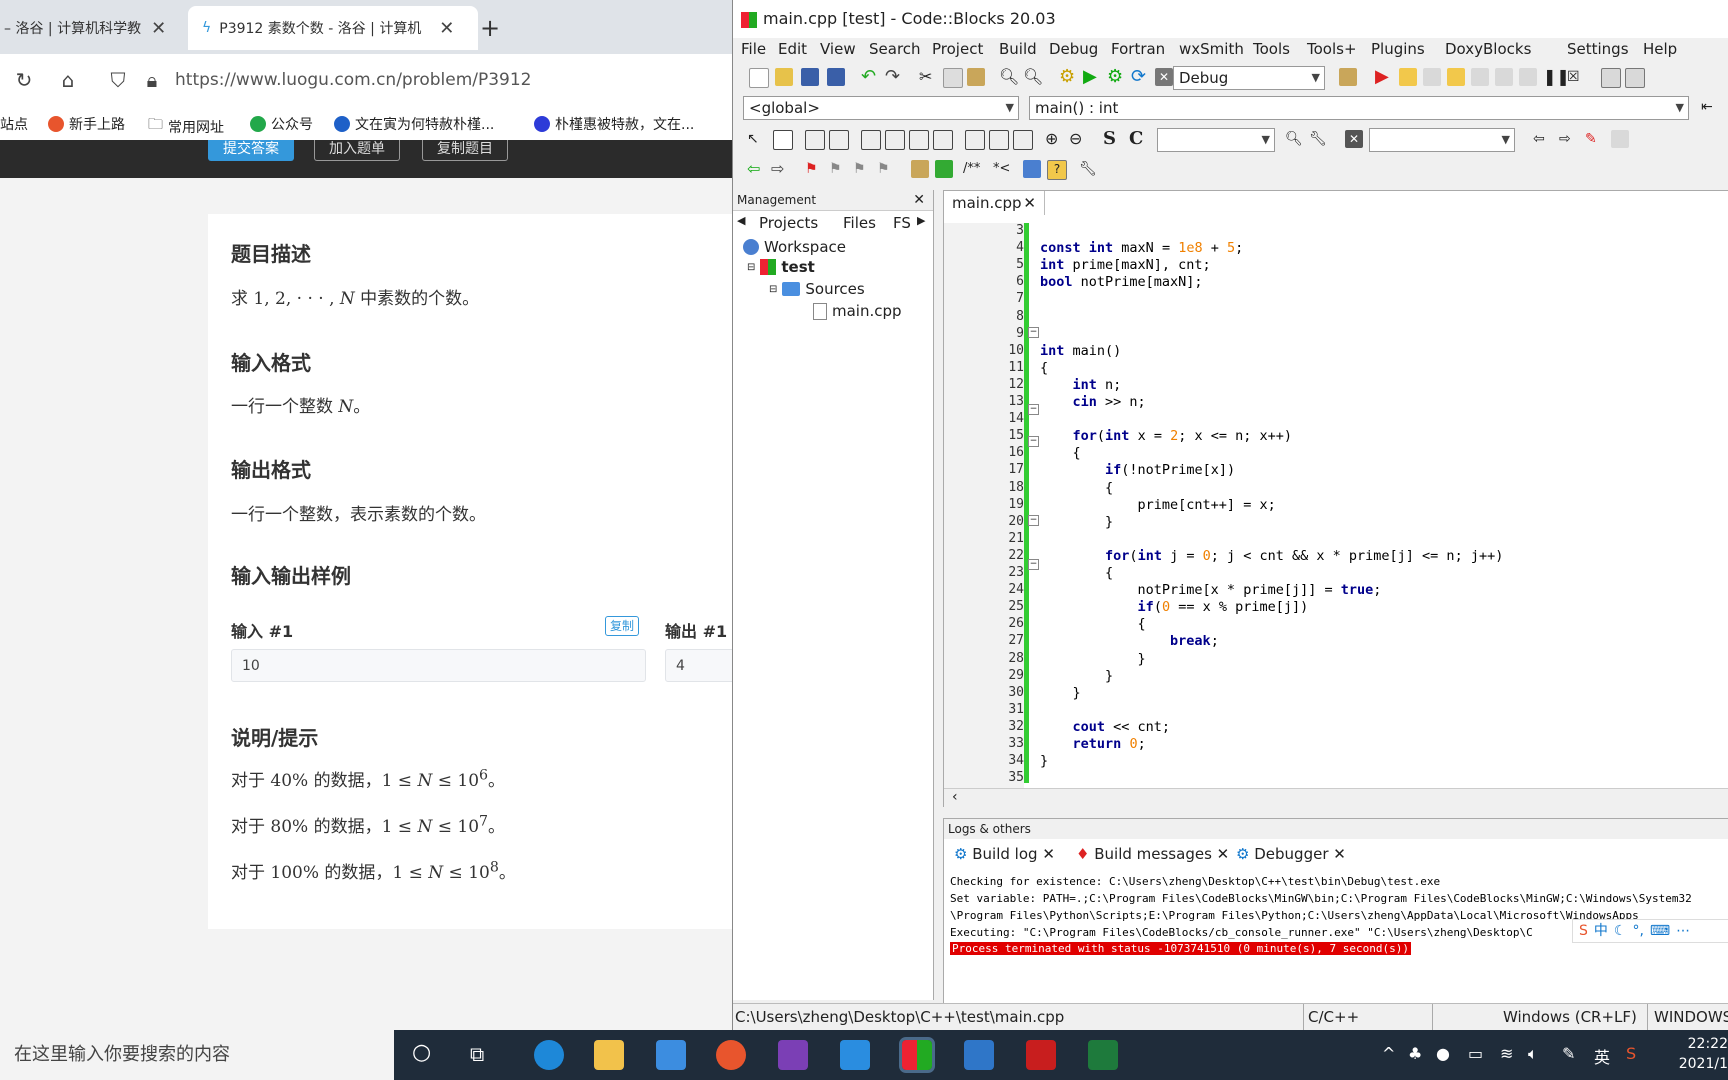 This screenshot has width=1728, height=1080. Describe the element at coordinates (815, 140) in the screenshot. I see `grid-icon` at that location.